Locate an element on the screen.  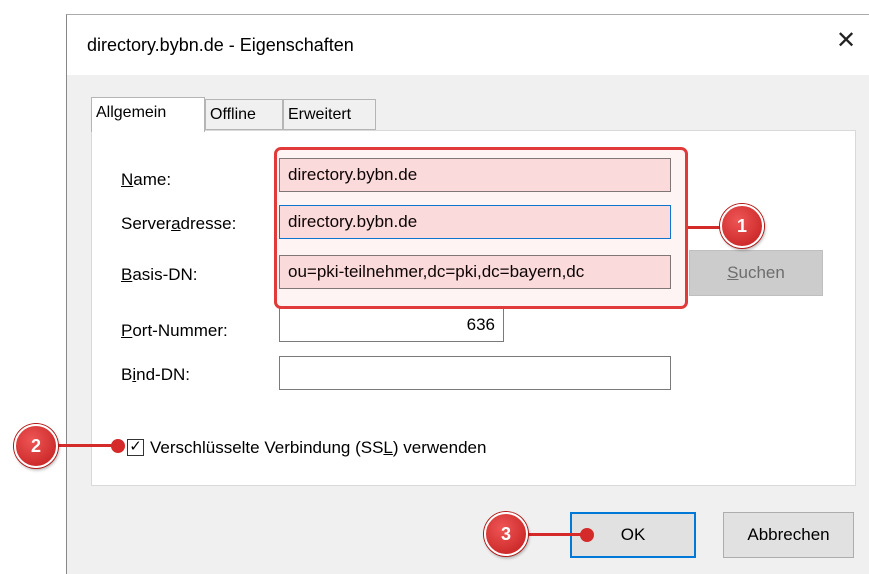
server-address-label: Serveradresse: is located at coordinates (179, 223).